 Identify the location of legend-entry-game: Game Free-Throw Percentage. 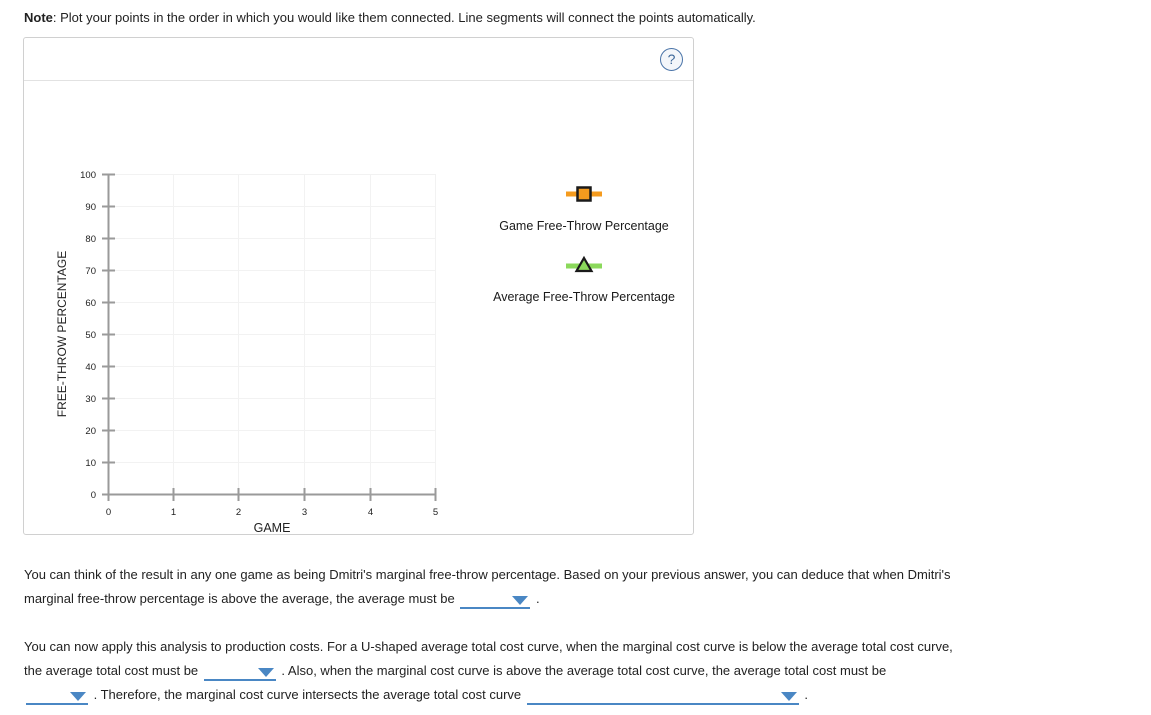
(584, 208).